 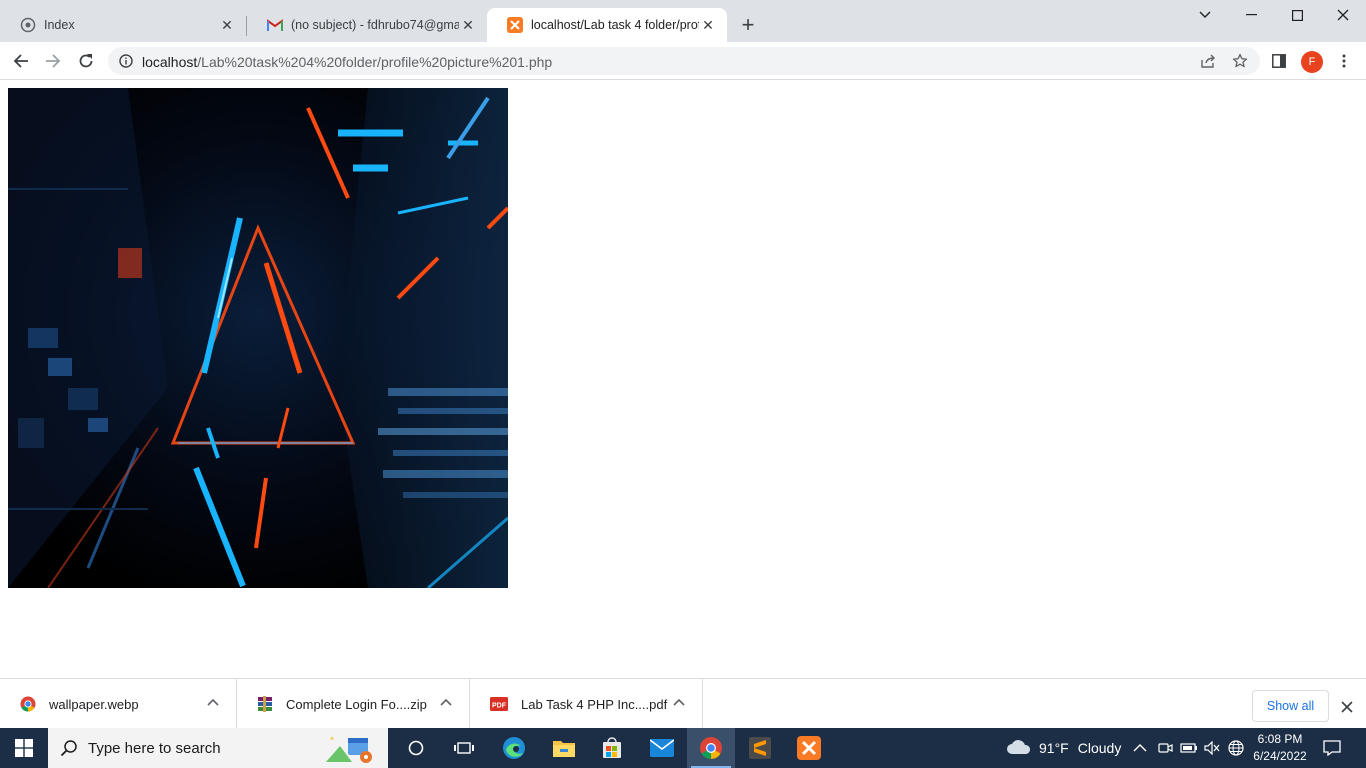 I want to click on download-item: wallpaper.webp, so click(x=118, y=704).